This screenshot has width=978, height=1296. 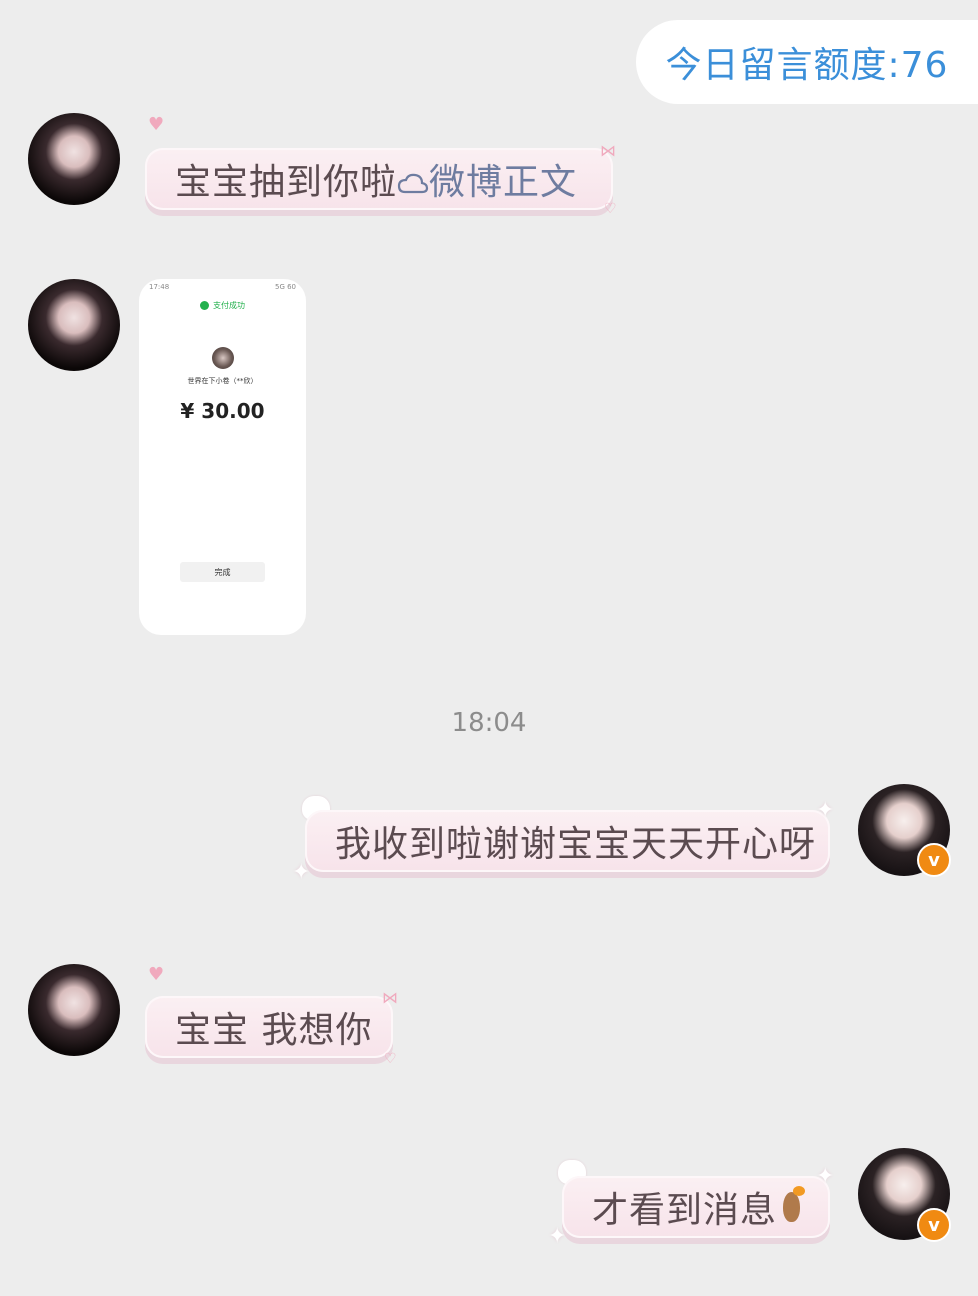 What do you see at coordinates (413, 183) in the screenshot?
I see `cloud-icon` at bounding box center [413, 183].